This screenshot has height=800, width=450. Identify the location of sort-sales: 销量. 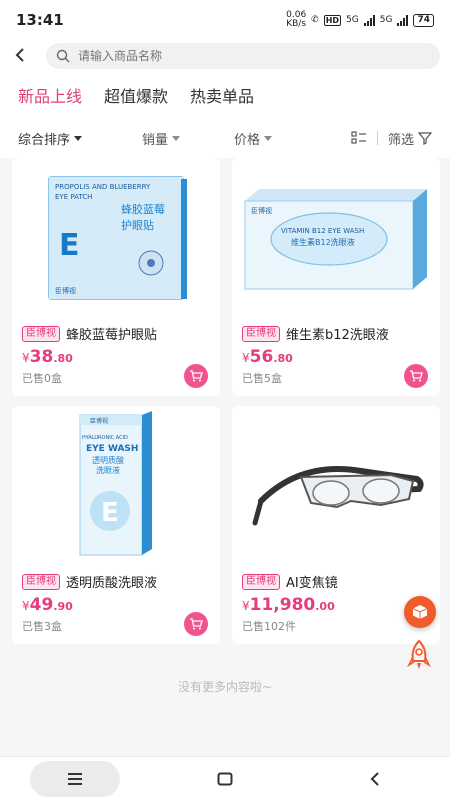
(161, 138).